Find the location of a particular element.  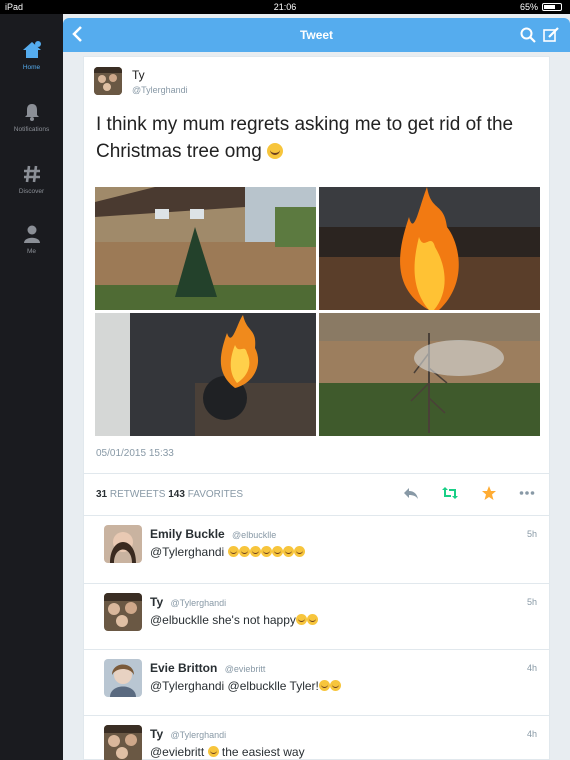

reply-text: @Tylerghandi @elbucklle Tyler! is located at coordinates (245, 686).